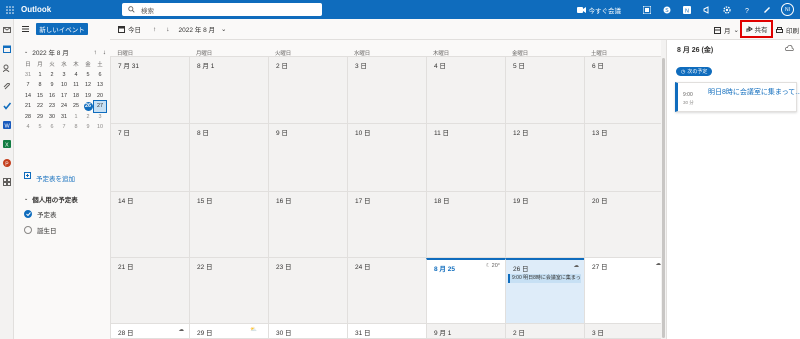 Image resolution: width=800 pixels, height=339 pixels. I want to click on day-cell: 4 日, so click(465, 90).